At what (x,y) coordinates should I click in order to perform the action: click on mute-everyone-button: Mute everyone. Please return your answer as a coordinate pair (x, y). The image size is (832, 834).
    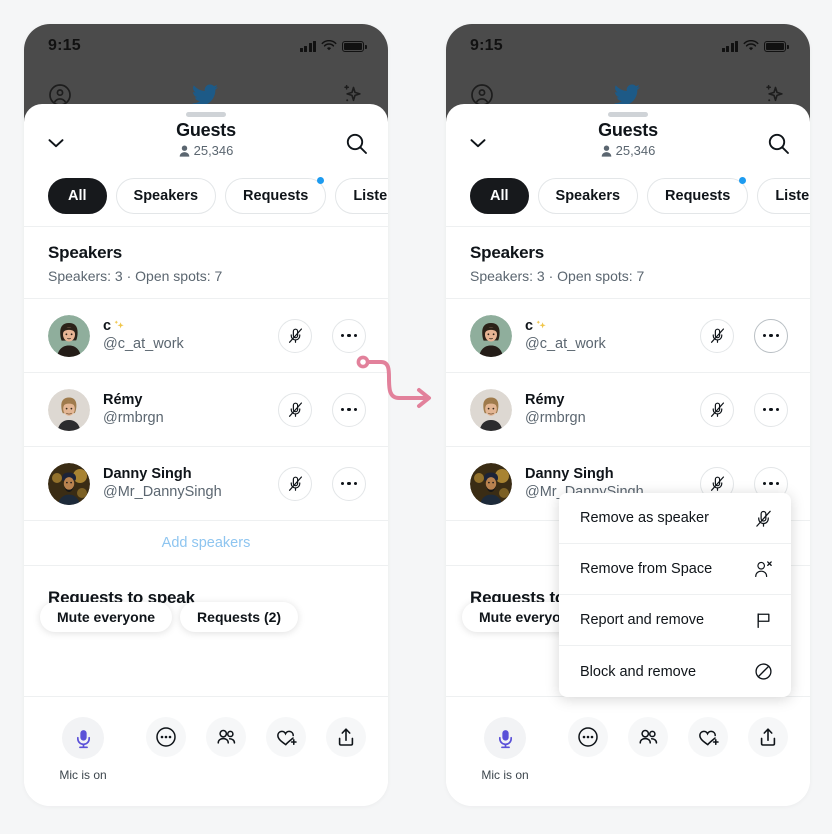
    Looking at the image, I should click on (106, 617).